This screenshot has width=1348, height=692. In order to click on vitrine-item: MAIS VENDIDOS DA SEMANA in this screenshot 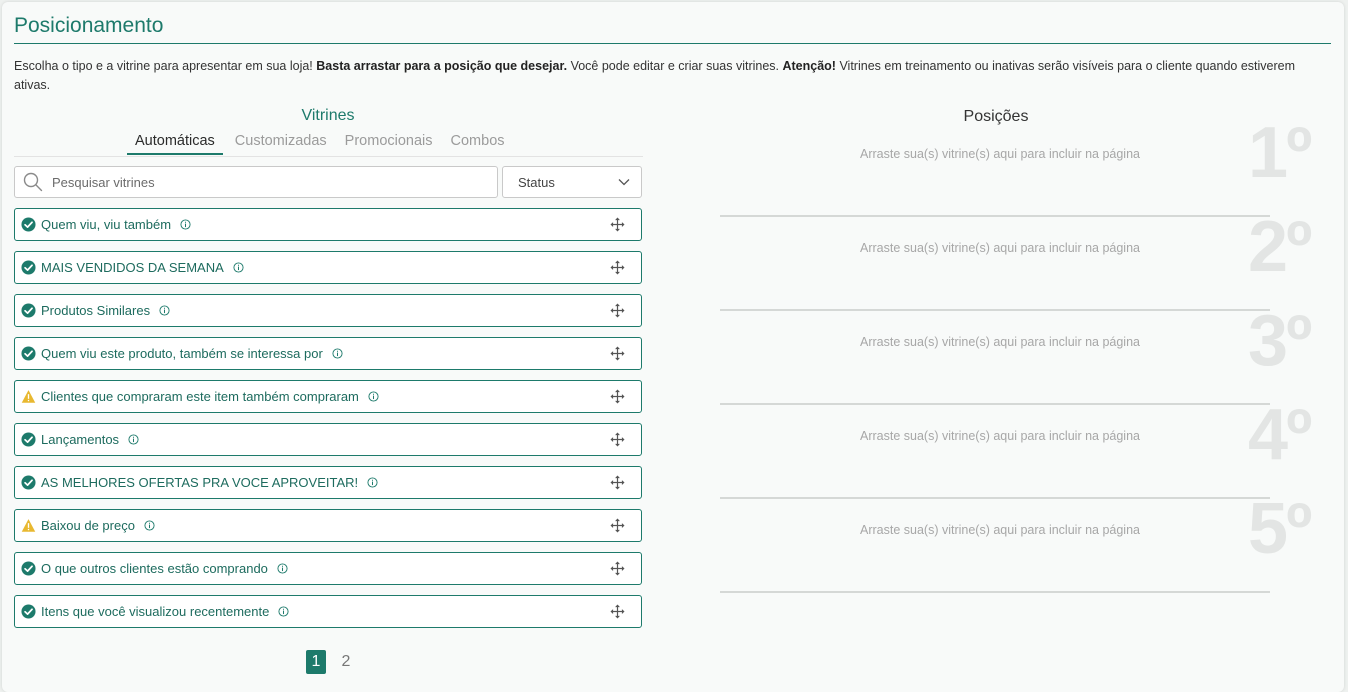, I will do `click(328, 267)`.